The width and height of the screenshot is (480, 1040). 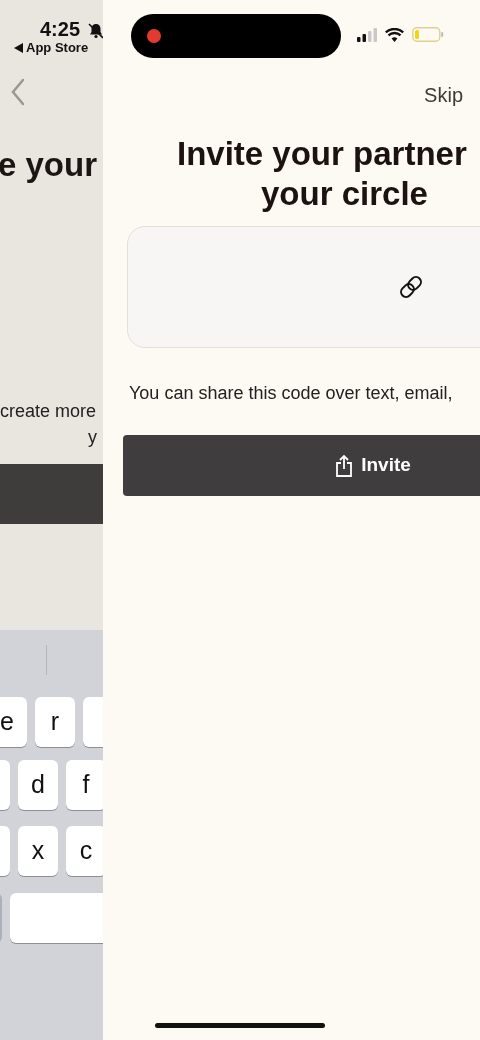 What do you see at coordinates (394, 34) in the screenshot?
I see `wifi-icon` at bounding box center [394, 34].